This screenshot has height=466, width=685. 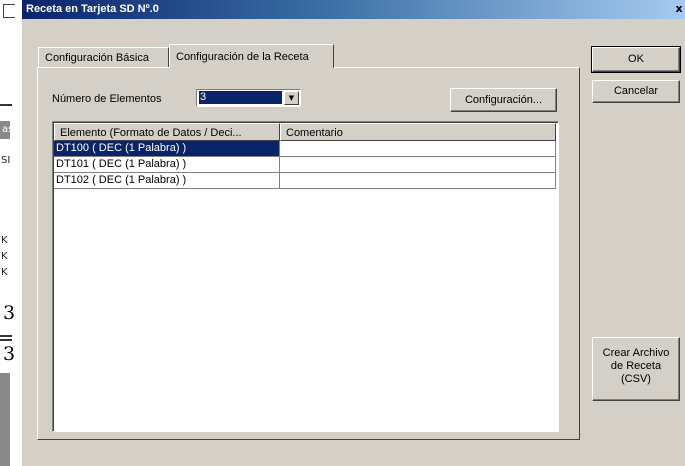 What do you see at coordinates (5, 419) in the screenshot?
I see `background-panel` at bounding box center [5, 419].